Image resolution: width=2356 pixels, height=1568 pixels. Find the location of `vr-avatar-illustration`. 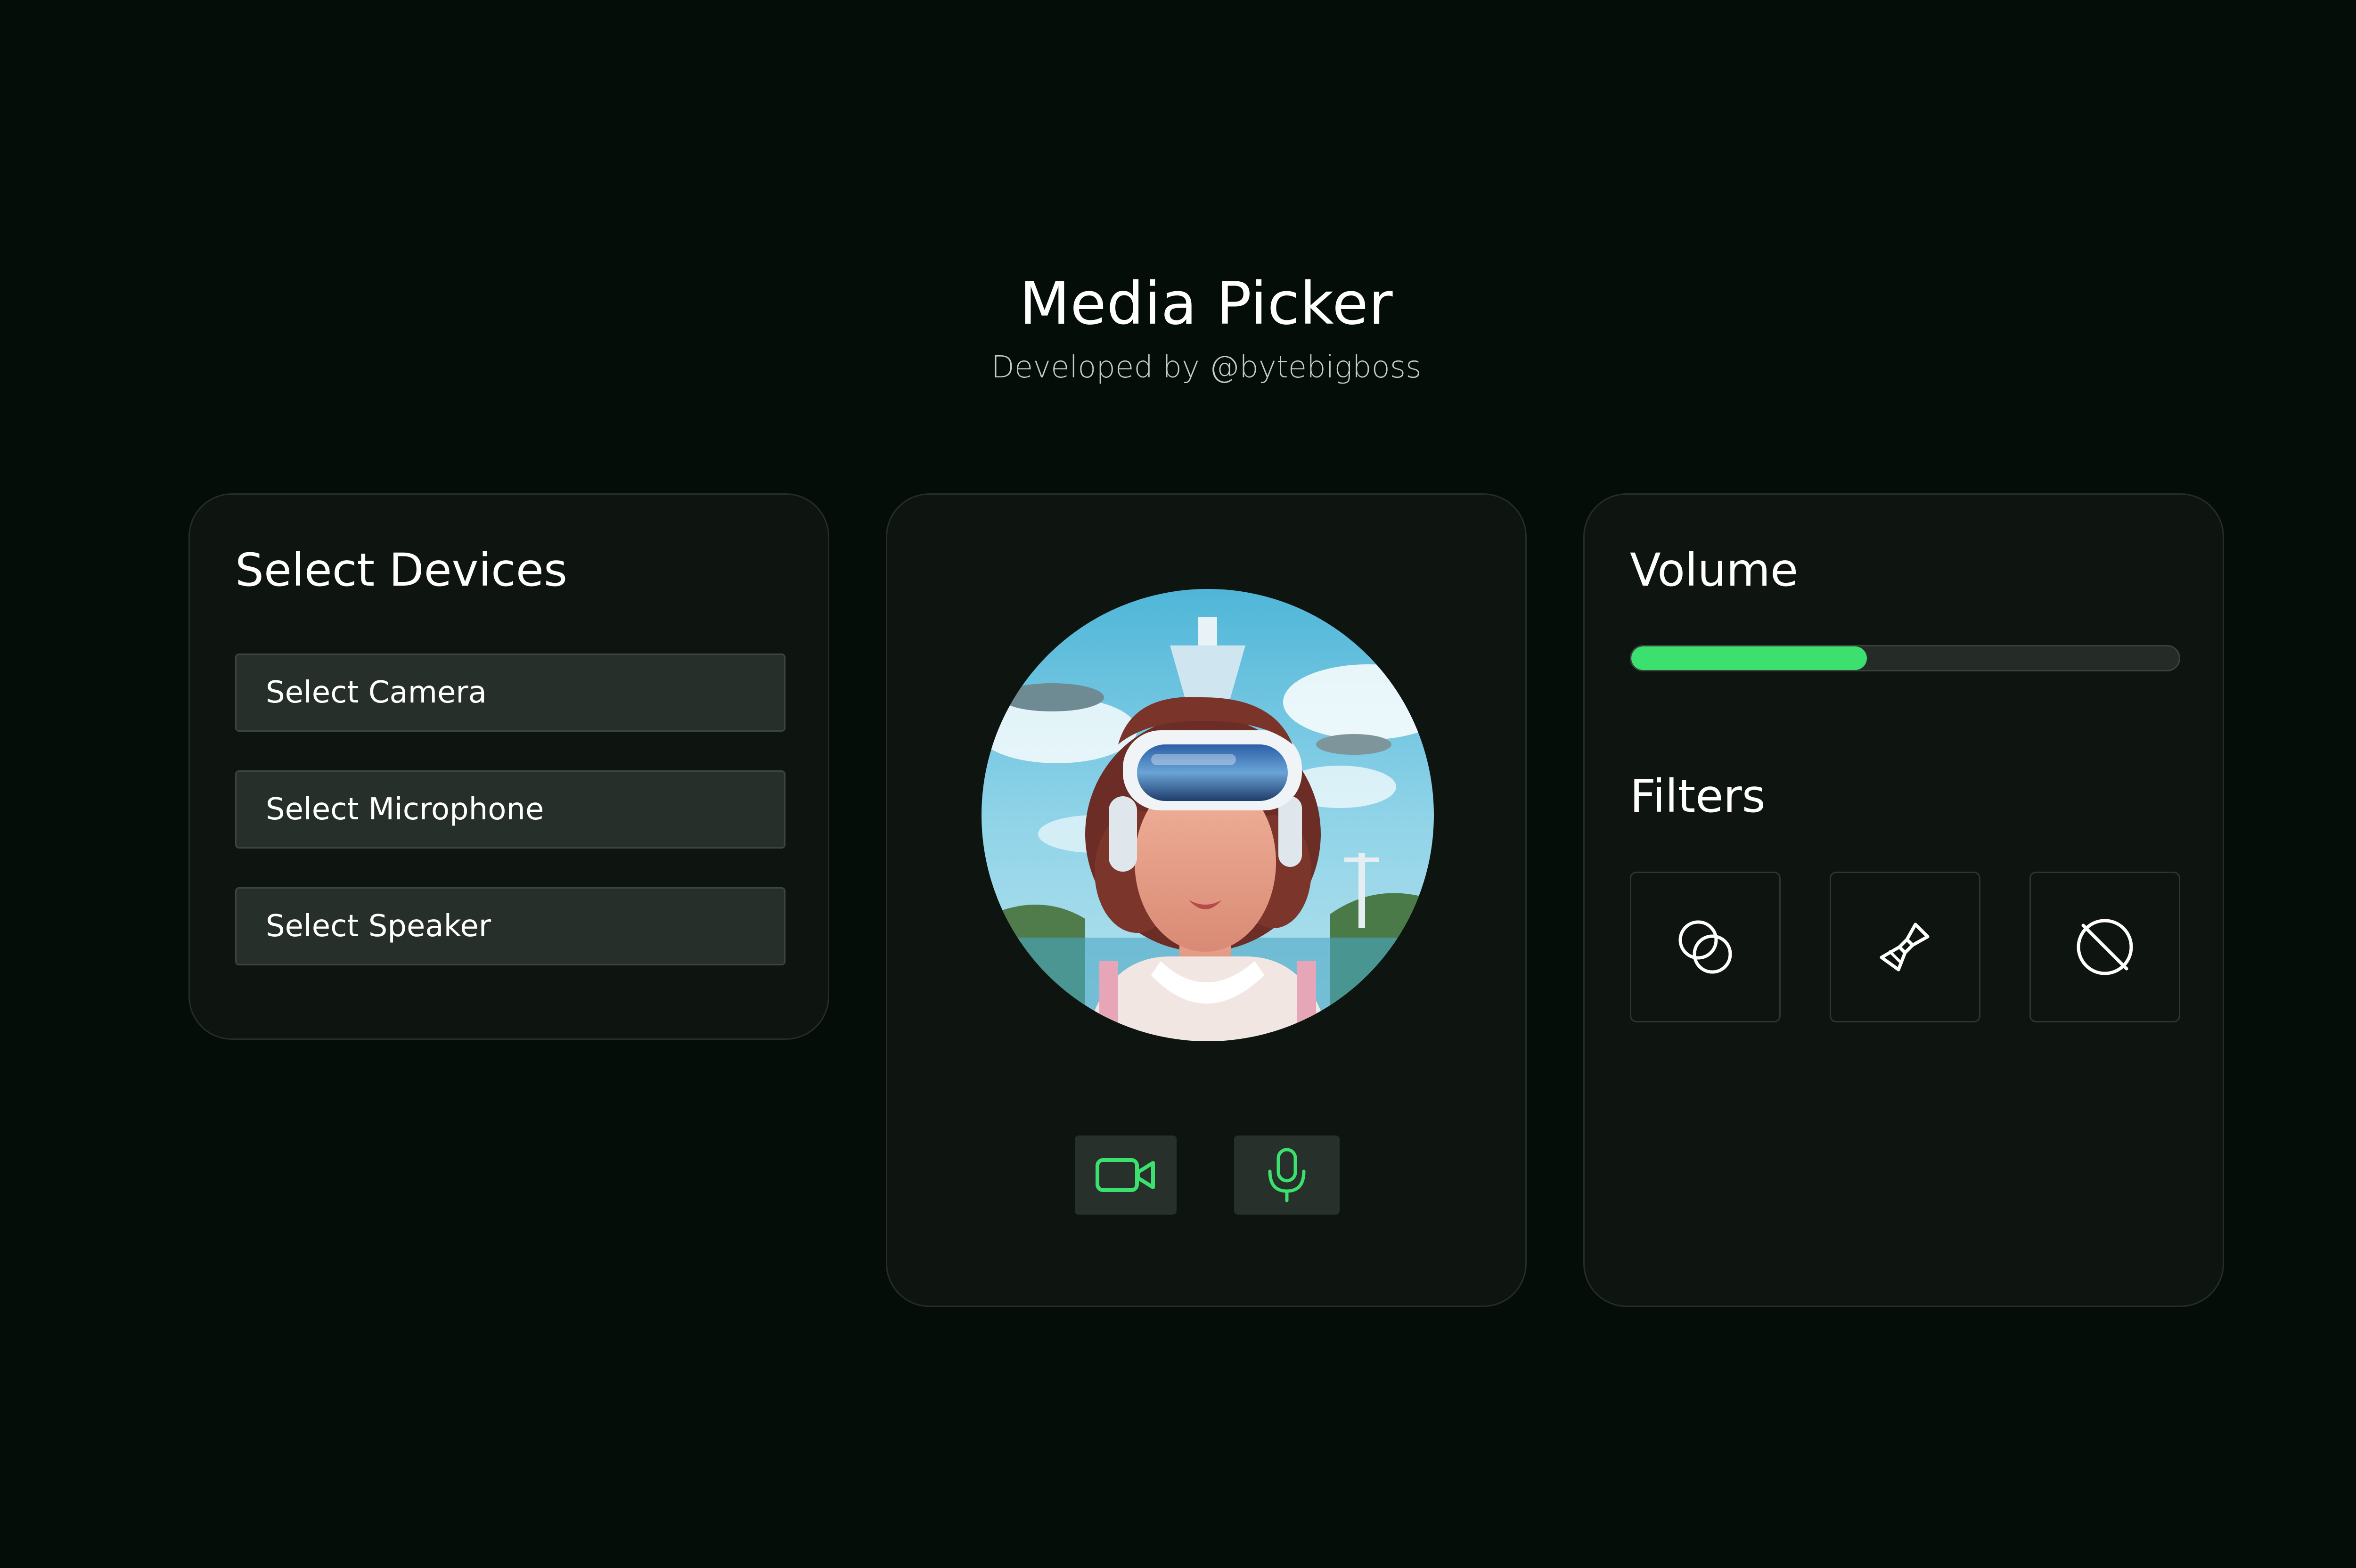

vr-avatar-illustration is located at coordinates (1208, 815).